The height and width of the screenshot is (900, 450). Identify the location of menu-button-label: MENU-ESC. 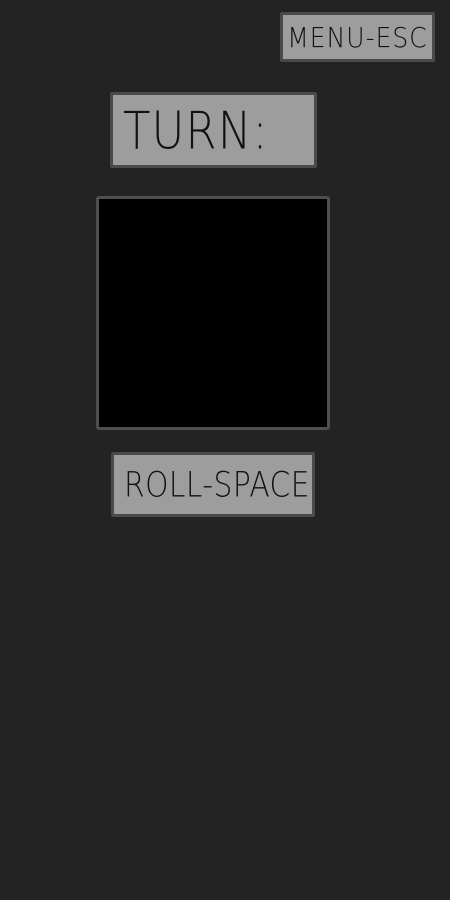
(357, 37).